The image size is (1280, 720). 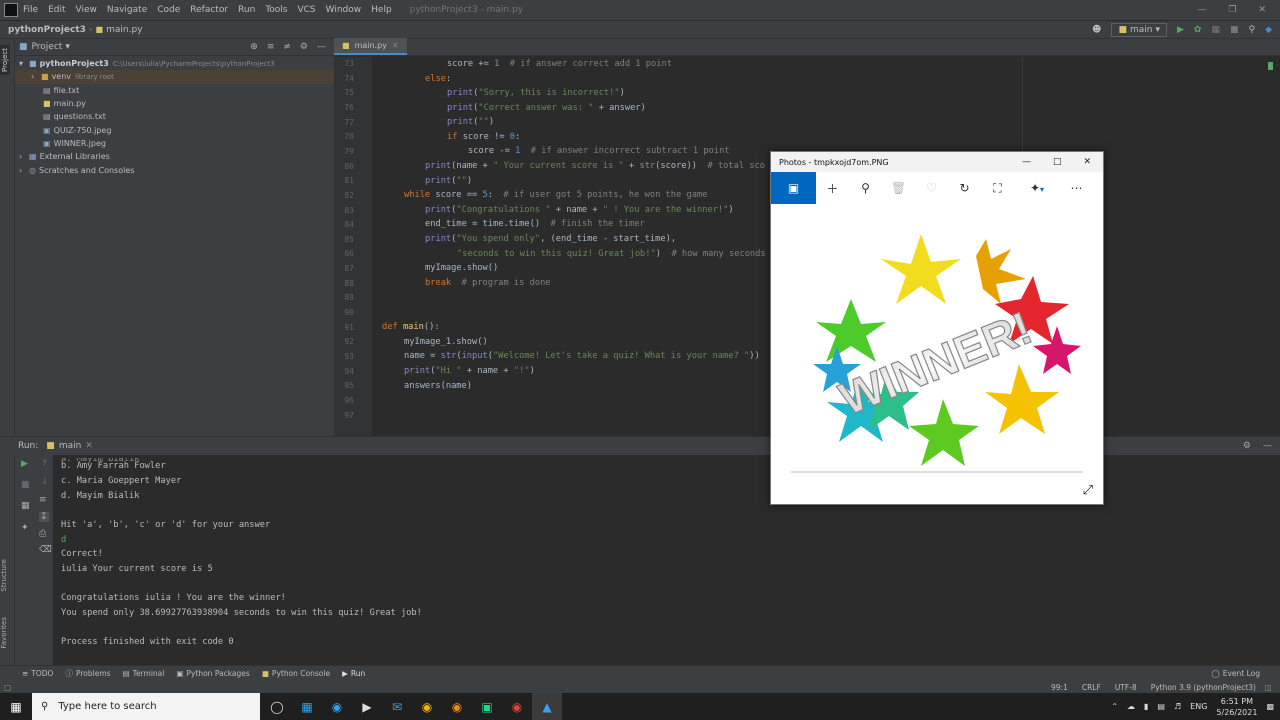 What do you see at coordinates (1088, 490) in the screenshot?
I see `fullscreen-icon: ⤢` at bounding box center [1088, 490].